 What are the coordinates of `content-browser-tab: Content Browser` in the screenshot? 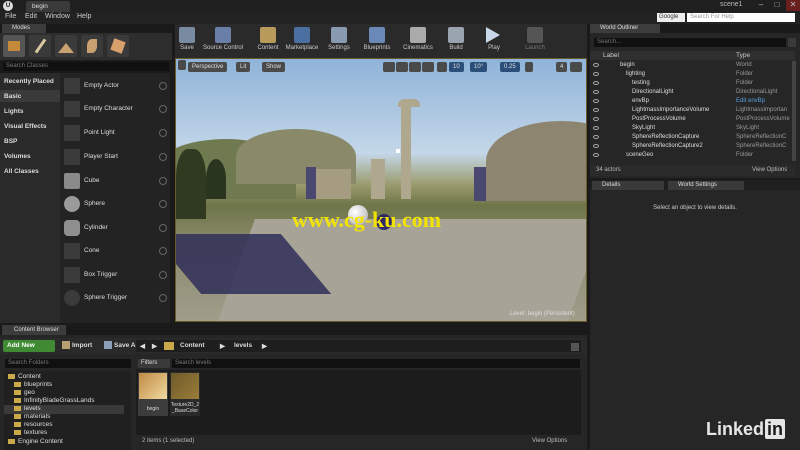 It's located at (34, 330).